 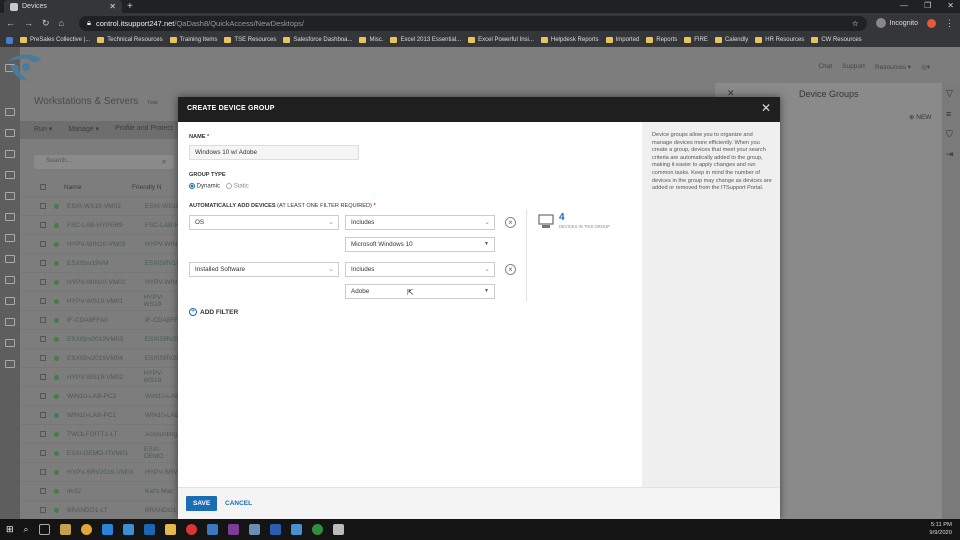 I want to click on nav-alerts-icon, so click(x=10, y=175).